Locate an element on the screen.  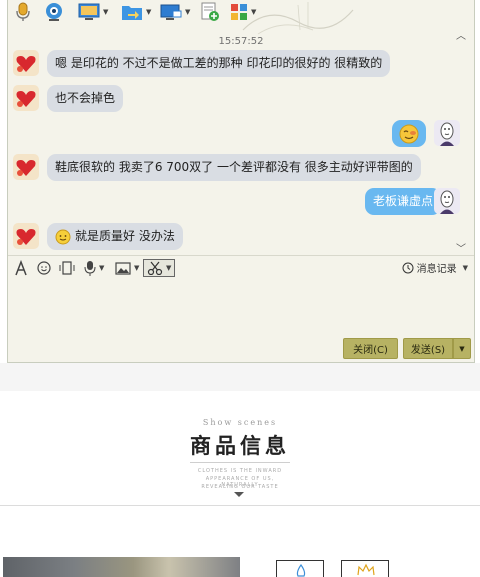
message-bubble: 老板谦虚点 is located at coordinates (402, 201).